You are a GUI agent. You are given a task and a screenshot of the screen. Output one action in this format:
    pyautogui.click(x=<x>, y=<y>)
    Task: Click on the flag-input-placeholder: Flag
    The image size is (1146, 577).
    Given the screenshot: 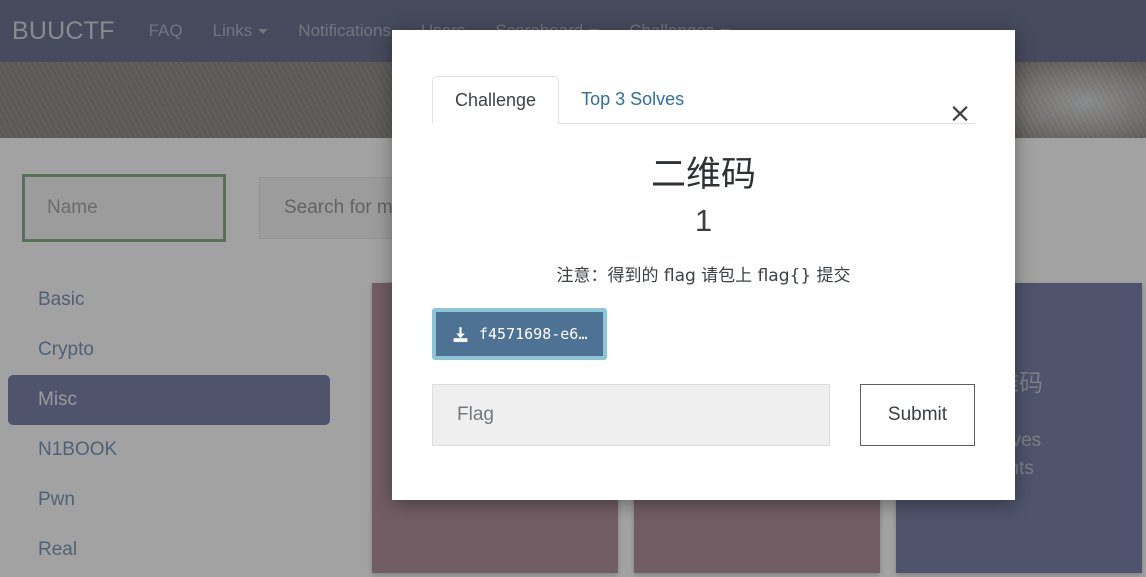 What is the action you would take?
    pyautogui.click(x=475, y=414)
    